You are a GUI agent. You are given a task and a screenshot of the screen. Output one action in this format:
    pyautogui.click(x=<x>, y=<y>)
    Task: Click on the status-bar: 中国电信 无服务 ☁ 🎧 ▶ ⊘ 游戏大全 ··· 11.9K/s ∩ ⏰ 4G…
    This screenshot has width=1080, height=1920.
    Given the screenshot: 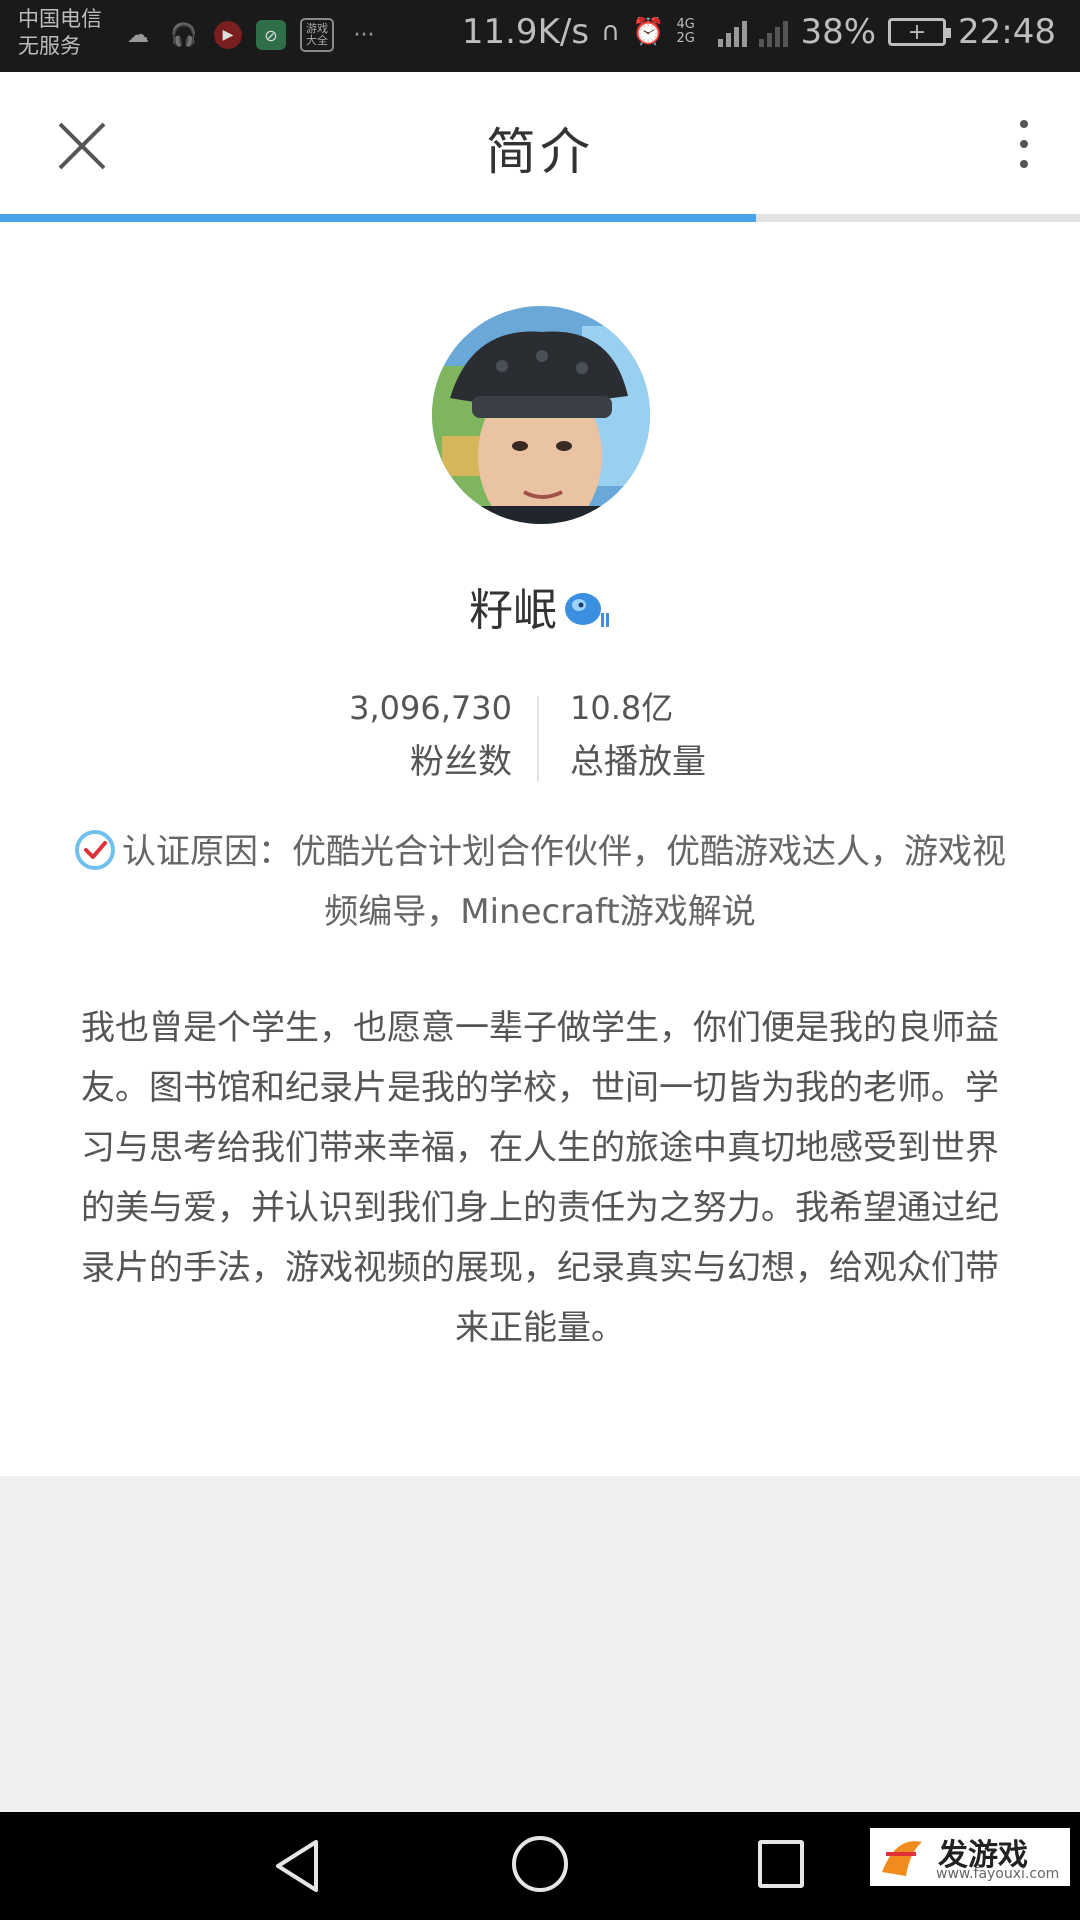 What is the action you would take?
    pyautogui.click(x=540, y=36)
    